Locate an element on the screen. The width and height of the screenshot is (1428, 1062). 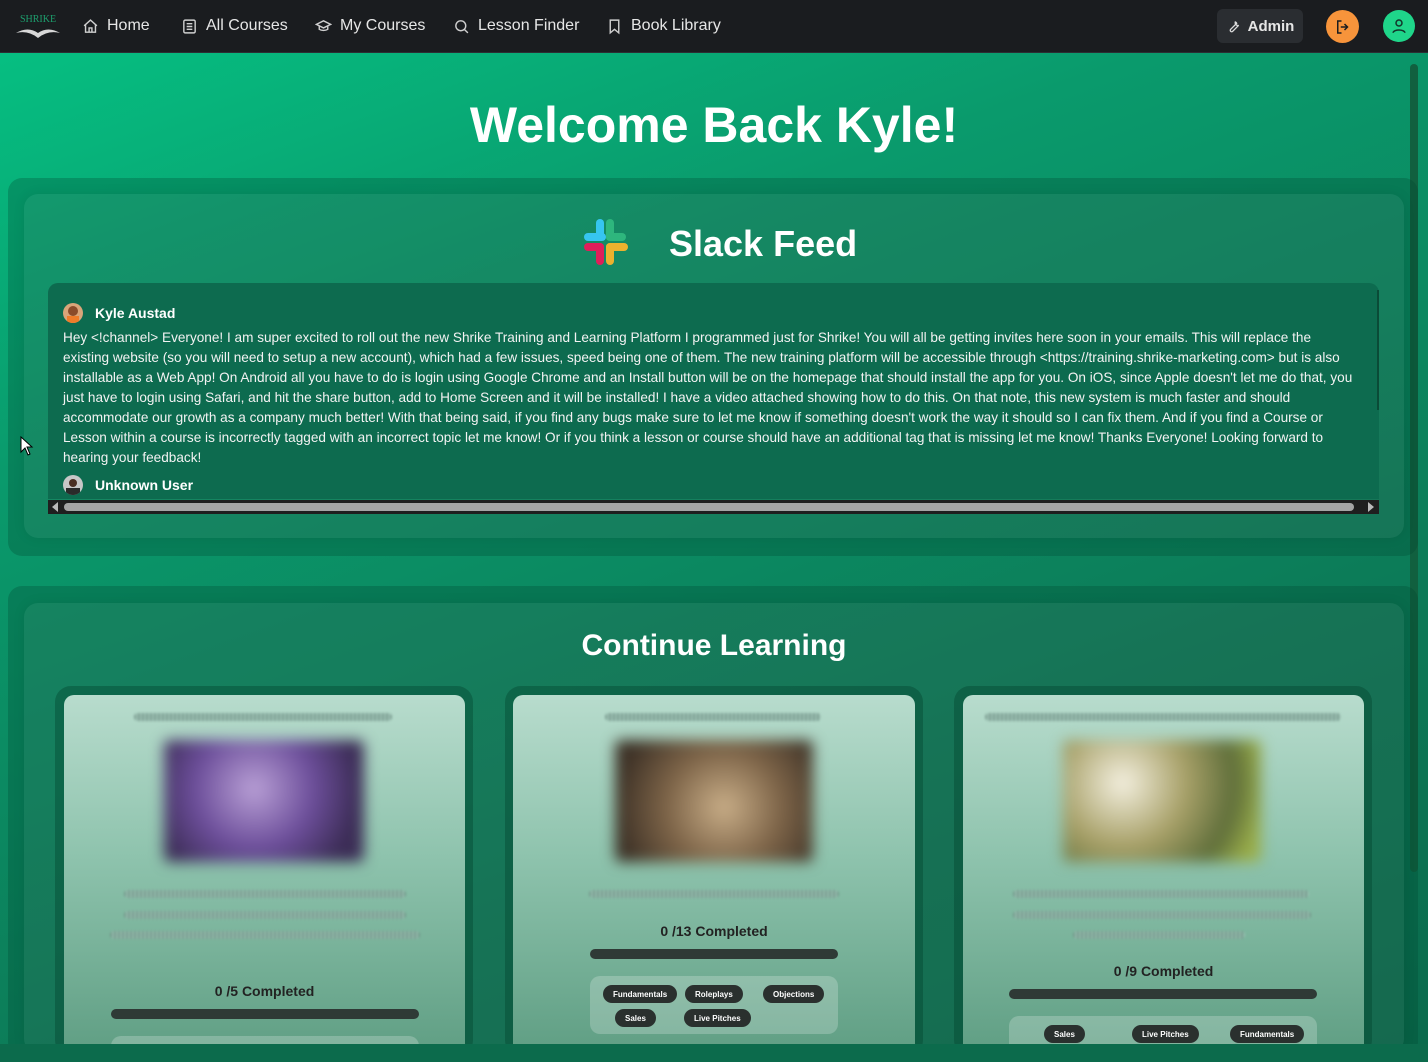
mouse-cursor-icon is located at coordinates (27, 448).